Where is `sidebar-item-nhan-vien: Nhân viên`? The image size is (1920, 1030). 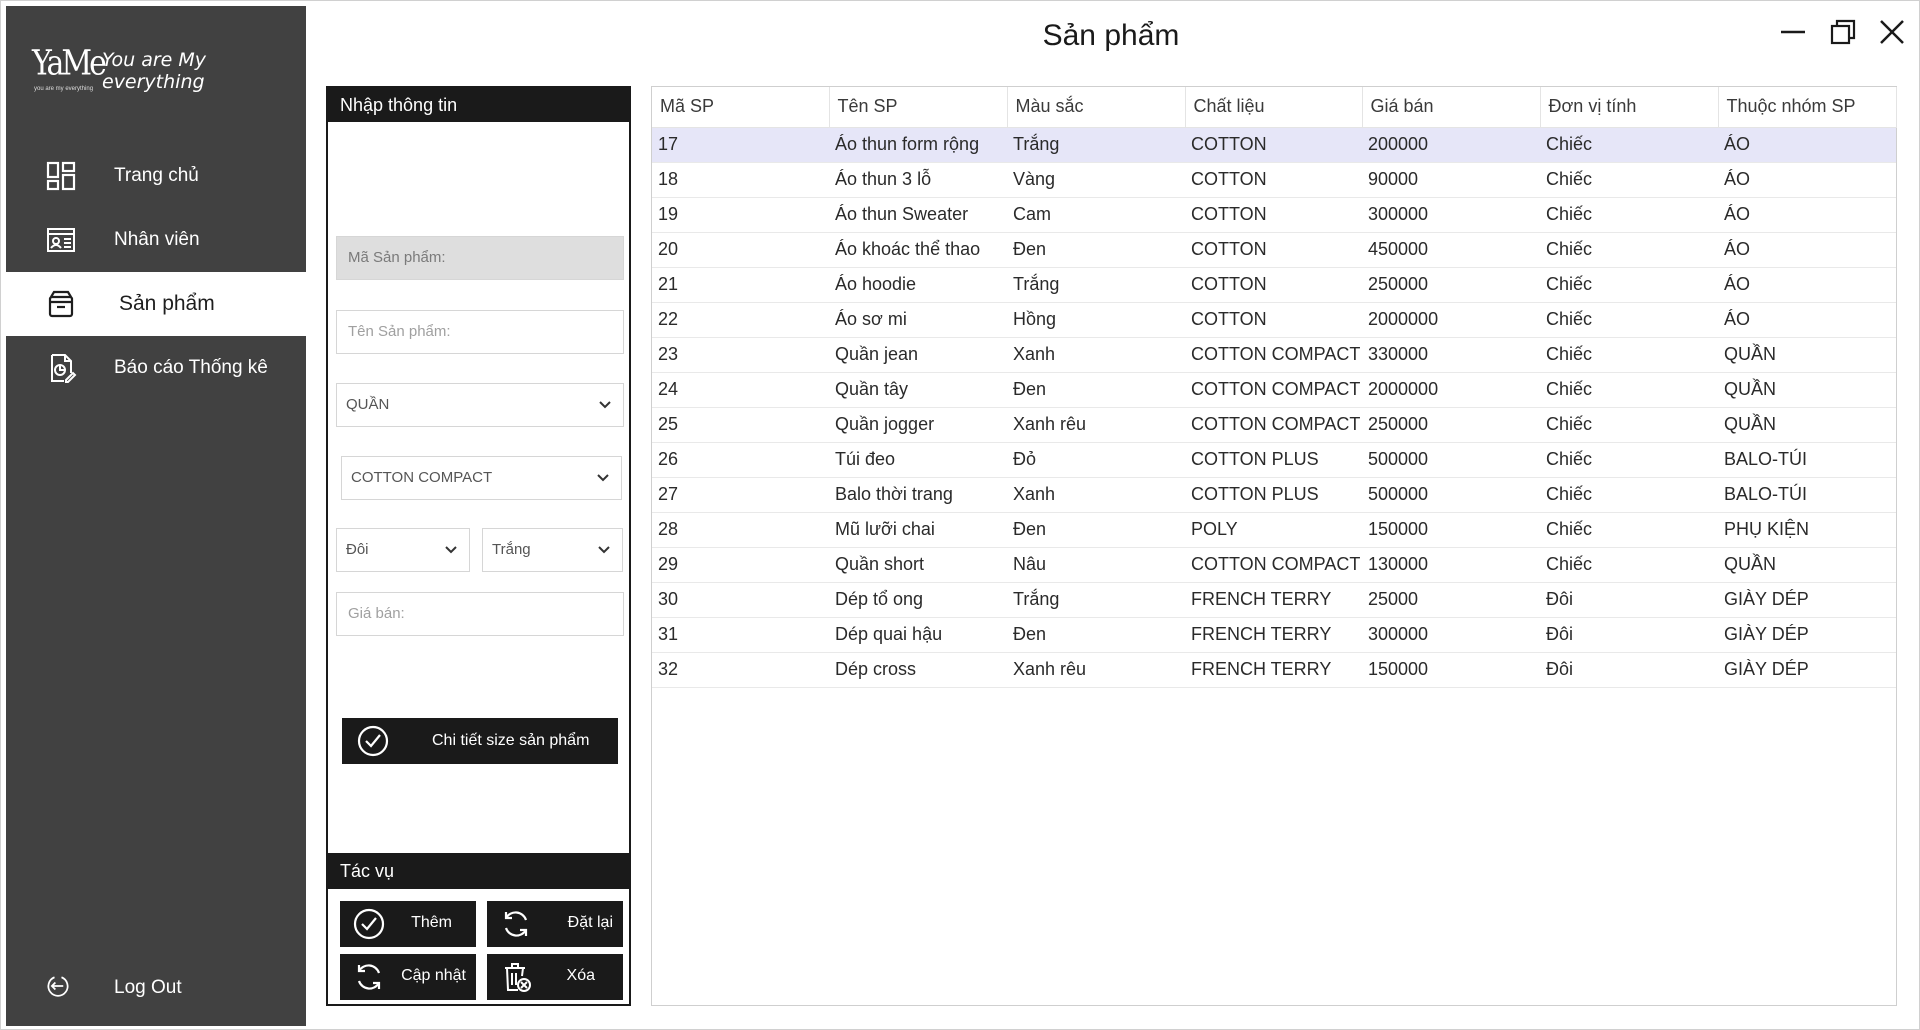
sidebar-item-nhan-vien: Nhân viên is located at coordinates (156, 240).